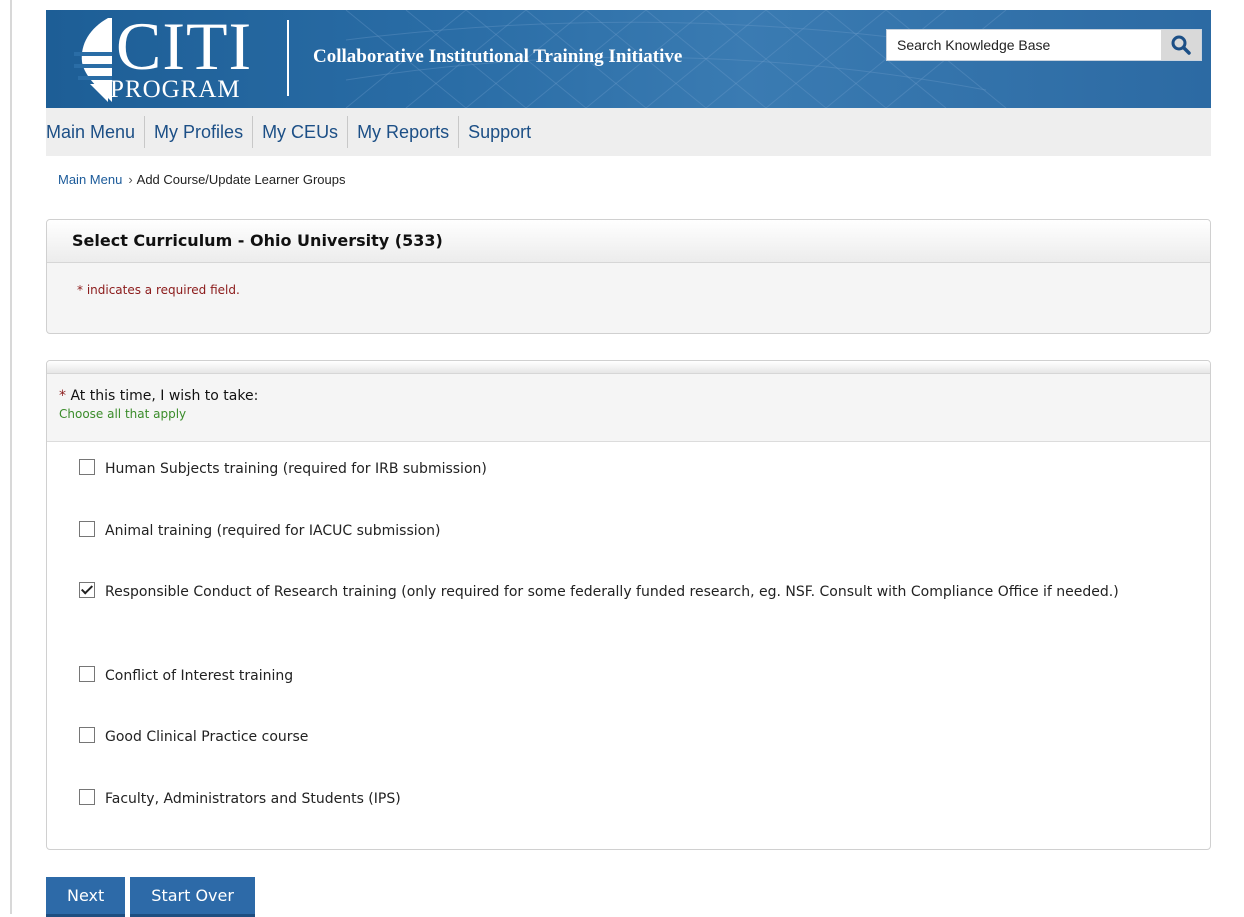  I want to click on panel-header-strip, so click(628, 367).